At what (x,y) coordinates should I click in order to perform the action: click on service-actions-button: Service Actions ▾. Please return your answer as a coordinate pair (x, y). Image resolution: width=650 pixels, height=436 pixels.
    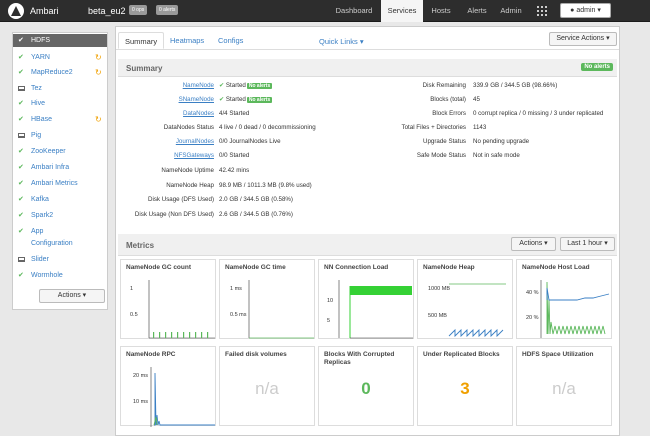
    Looking at the image, I should click on (583, 39).